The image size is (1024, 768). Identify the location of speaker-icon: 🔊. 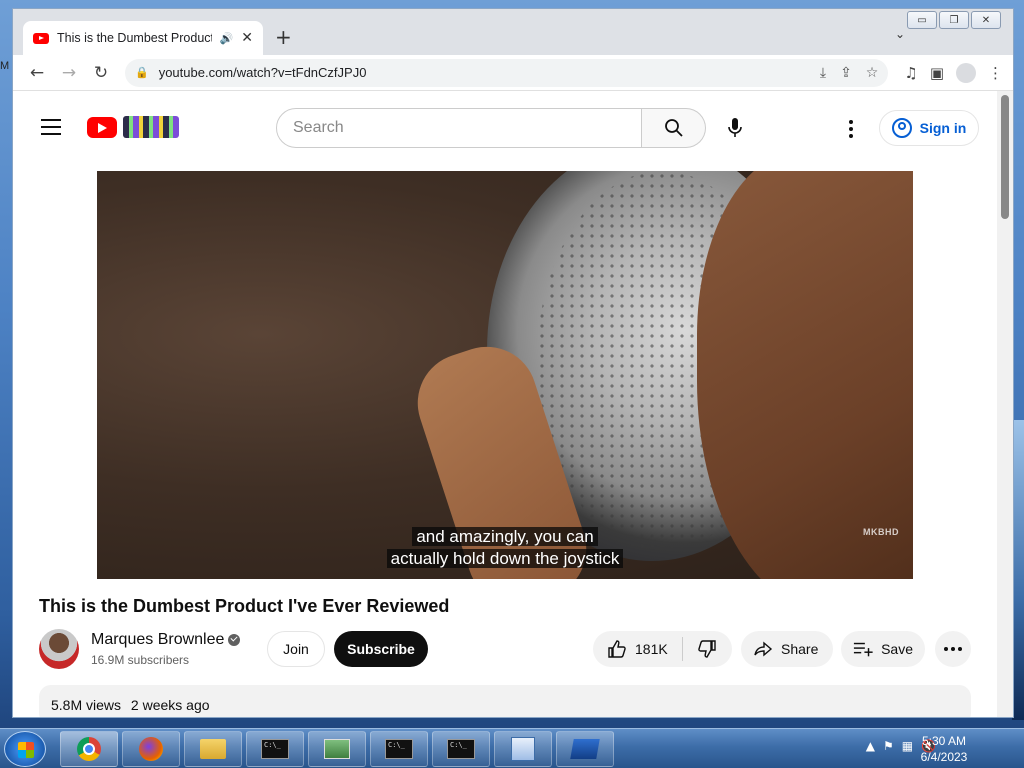
(227, 38).